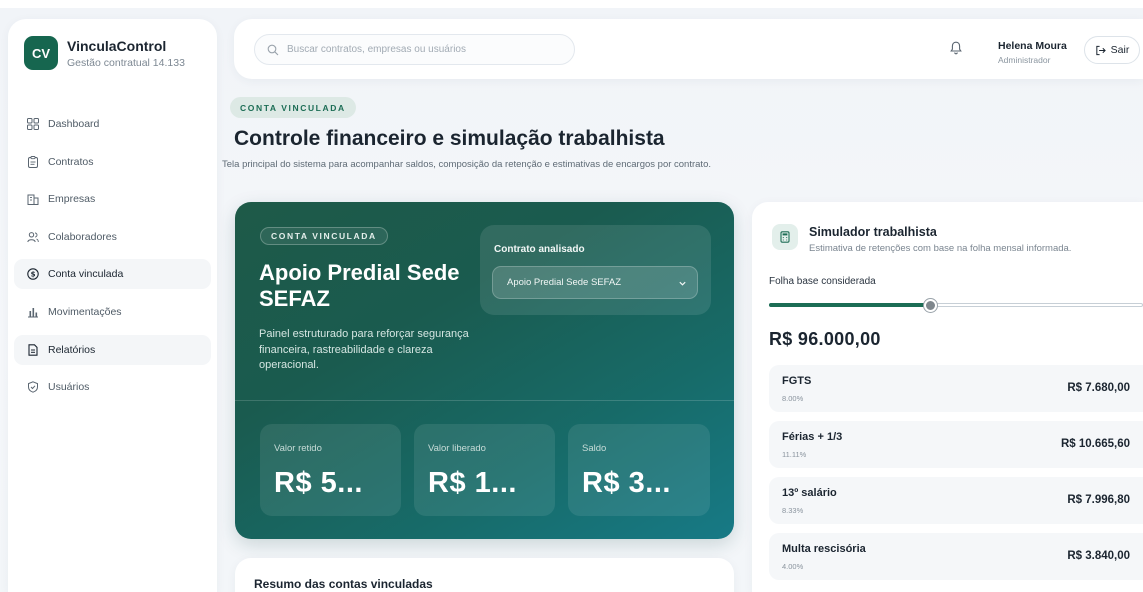  What do you see at coordinates (33, 350) in the screenshot?
I see `report-icon` at bounding box center [33, 350].